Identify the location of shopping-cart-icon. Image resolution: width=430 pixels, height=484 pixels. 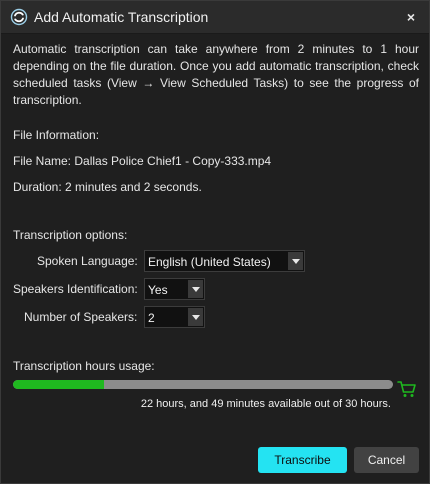
(407, 389).